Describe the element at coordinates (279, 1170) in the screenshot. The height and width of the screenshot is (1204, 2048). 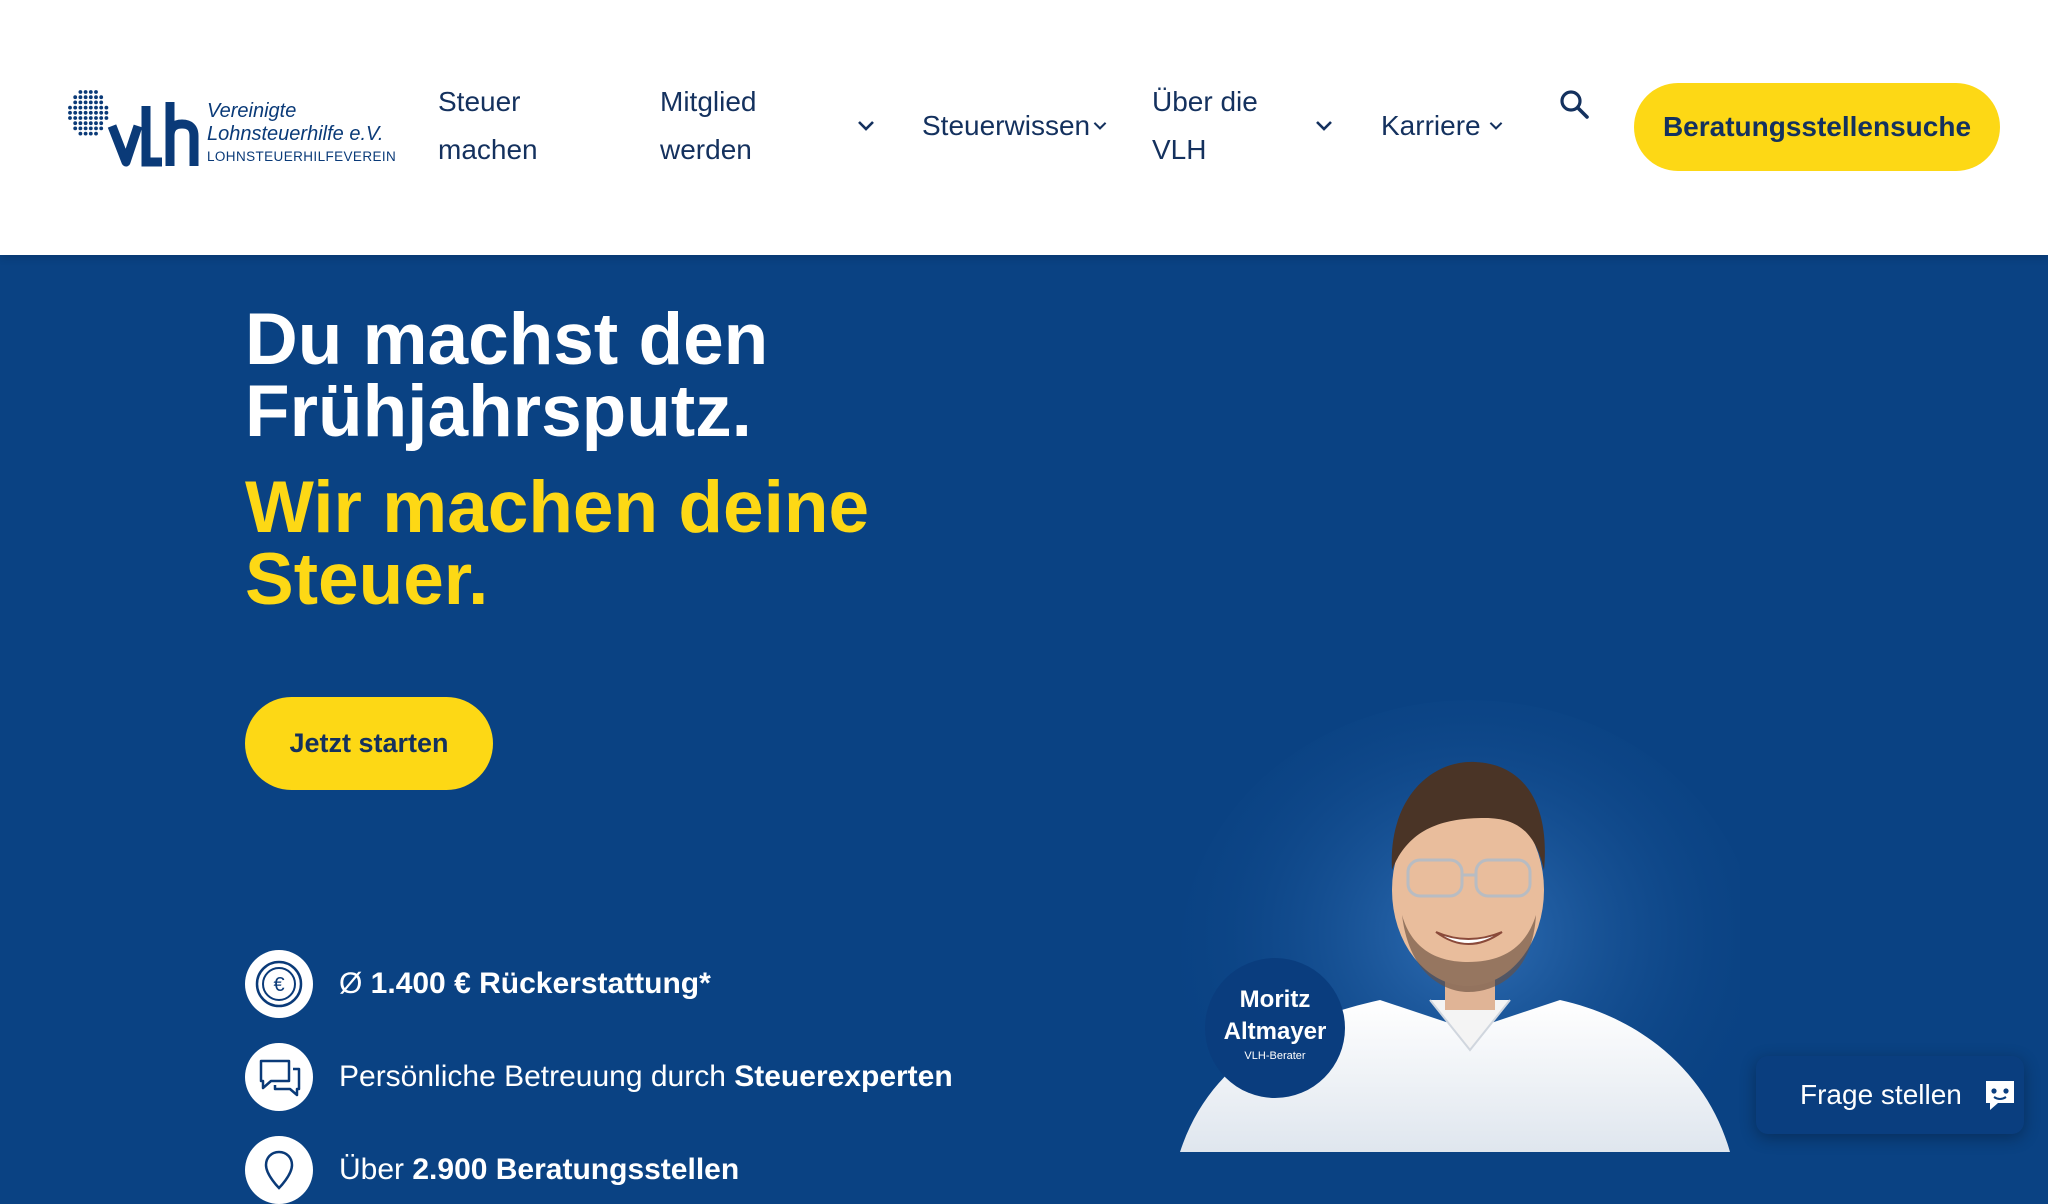
I see `location-icon` at that location.